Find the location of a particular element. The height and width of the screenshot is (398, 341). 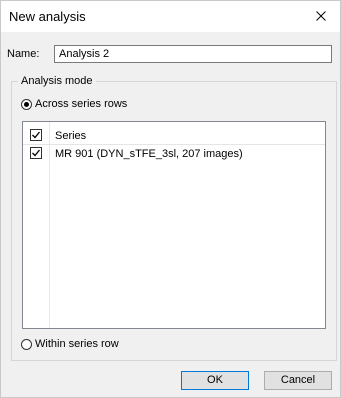

series-item-checkbox is located at coordinates (36, 153).